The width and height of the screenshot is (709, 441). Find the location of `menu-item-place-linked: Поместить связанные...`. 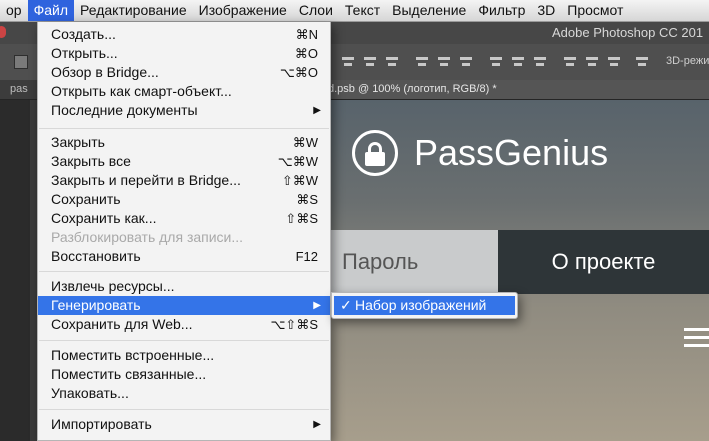

menu-item-place-linked: Поместить связанные... is located at coordinates (184, 374).